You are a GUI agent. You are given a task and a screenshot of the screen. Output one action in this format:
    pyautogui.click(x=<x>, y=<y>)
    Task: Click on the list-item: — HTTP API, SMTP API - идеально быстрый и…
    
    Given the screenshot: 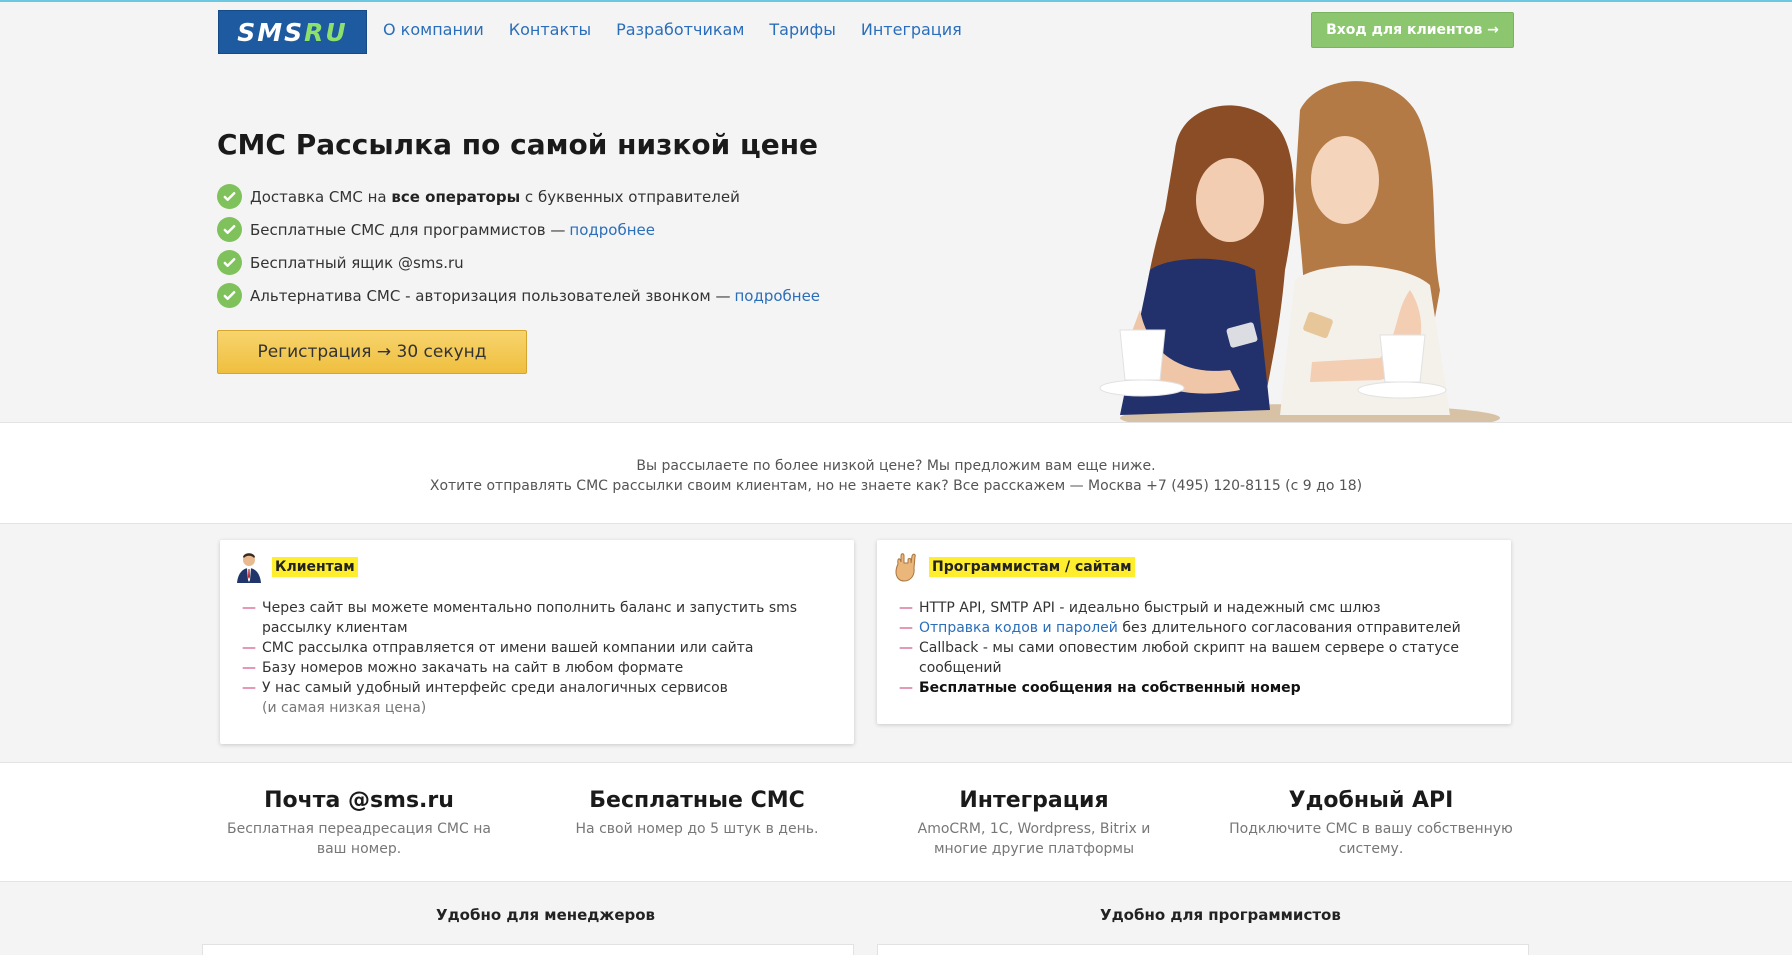 What is the action you would take?
    pyautogui.click(x=1140, y=608)
    